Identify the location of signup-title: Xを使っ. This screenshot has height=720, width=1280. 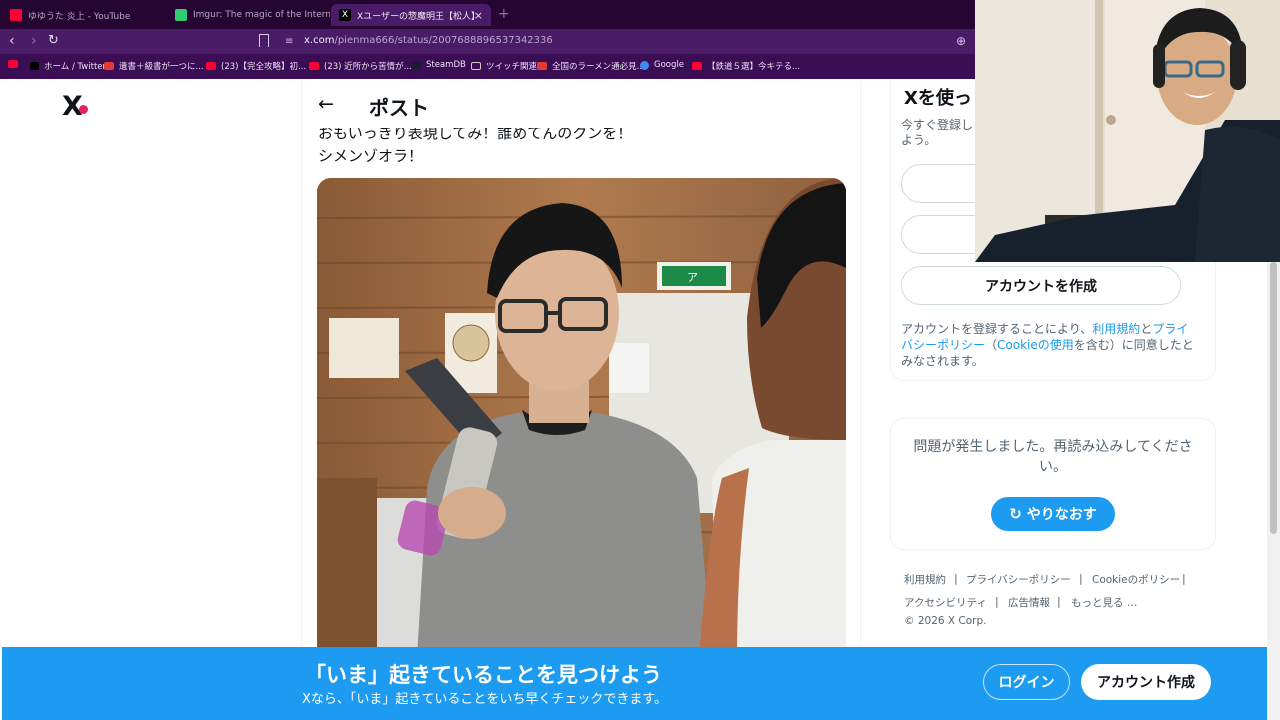
(938, 98).